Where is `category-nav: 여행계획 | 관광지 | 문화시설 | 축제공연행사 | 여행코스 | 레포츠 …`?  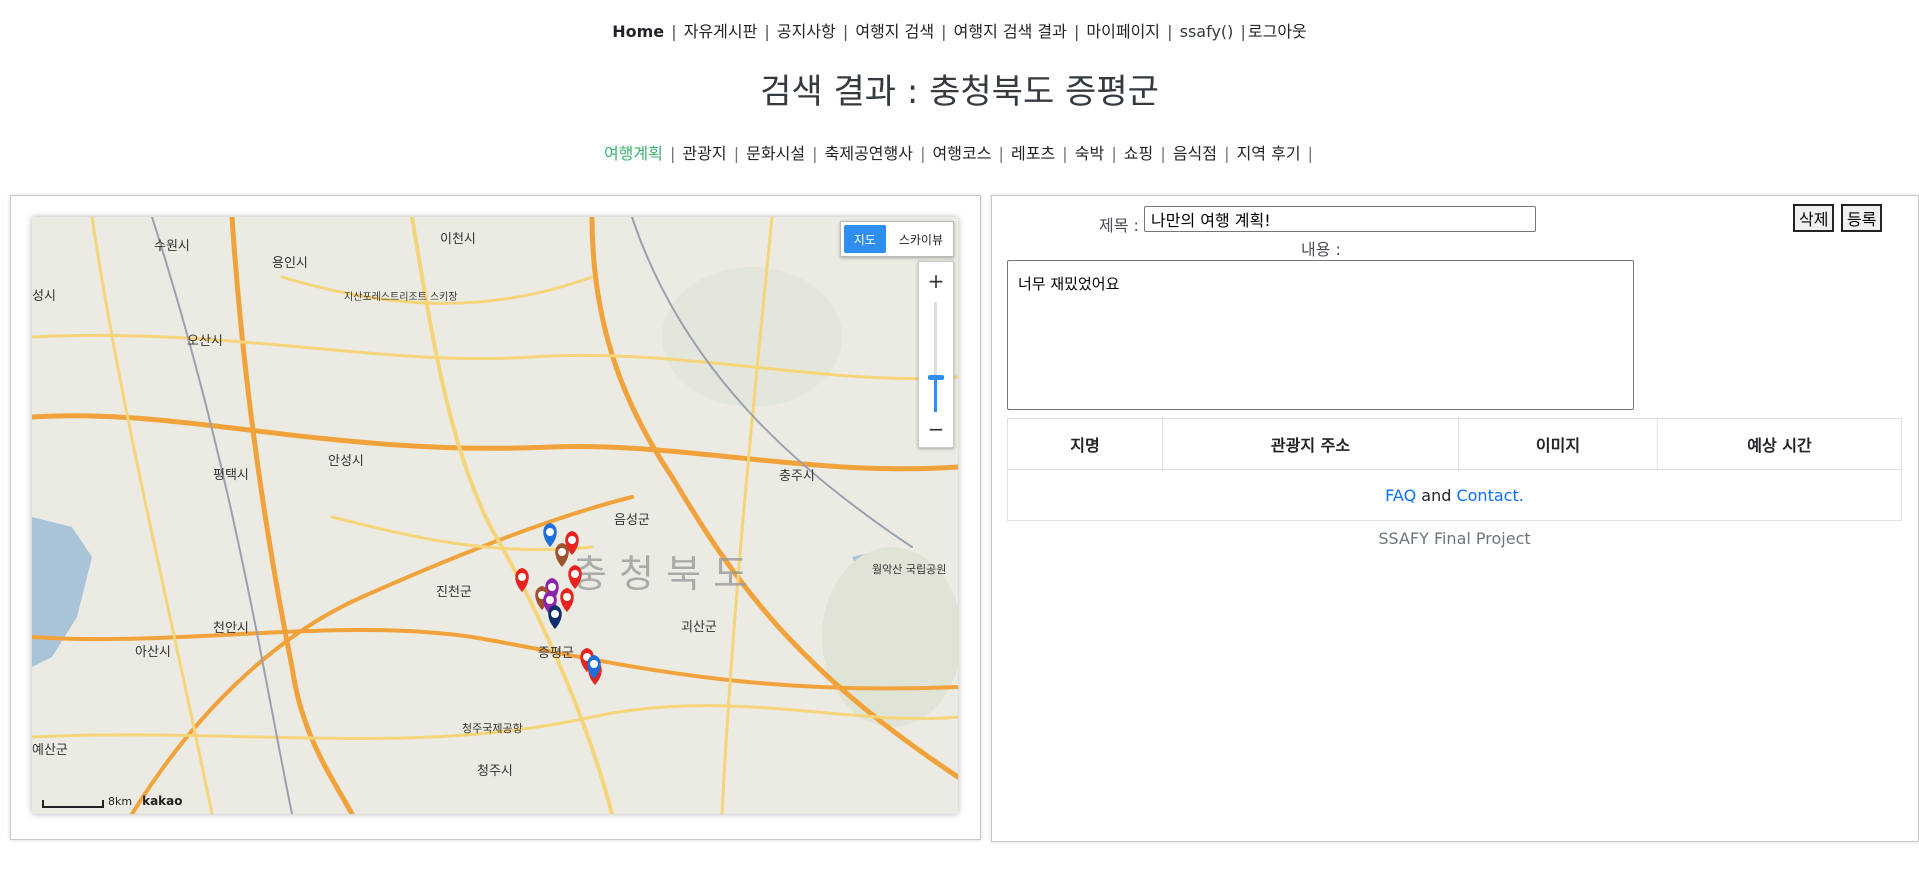 category-nav: 여행계획 | 관광지 | 문화시설 | 축제공연행사 | 여행코스 | 레포츠 … is located at coordinates (959, 152).